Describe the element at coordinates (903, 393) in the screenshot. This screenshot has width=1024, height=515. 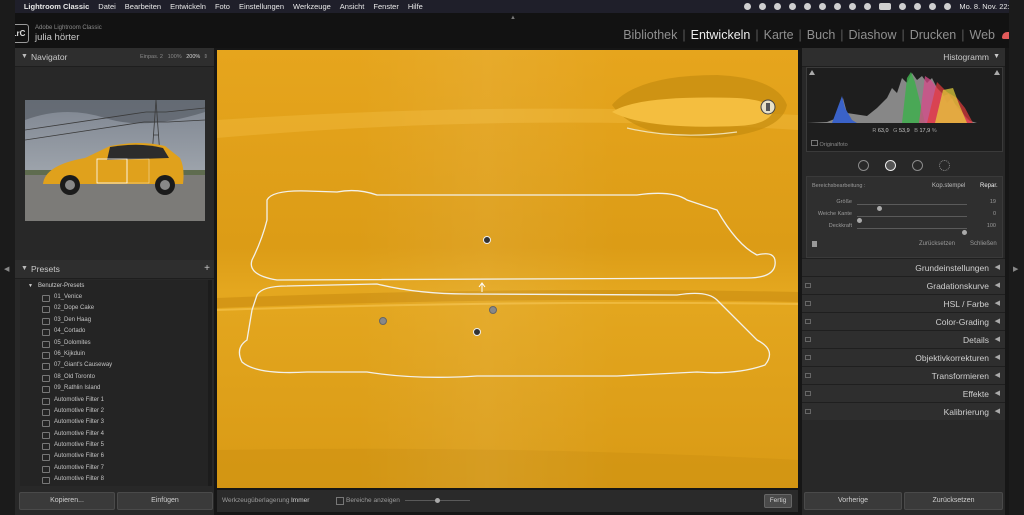
I see `section-effekte: Effekte ◀` at that location.